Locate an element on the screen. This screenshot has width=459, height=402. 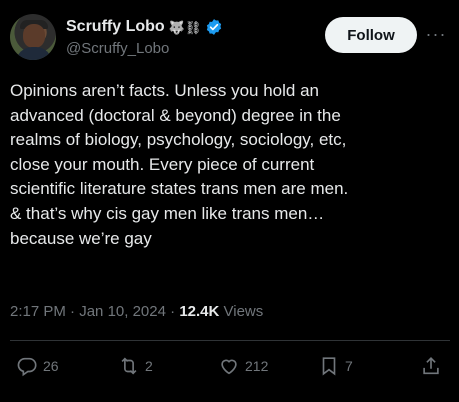
share-icon is located at coordinates (431, 366).